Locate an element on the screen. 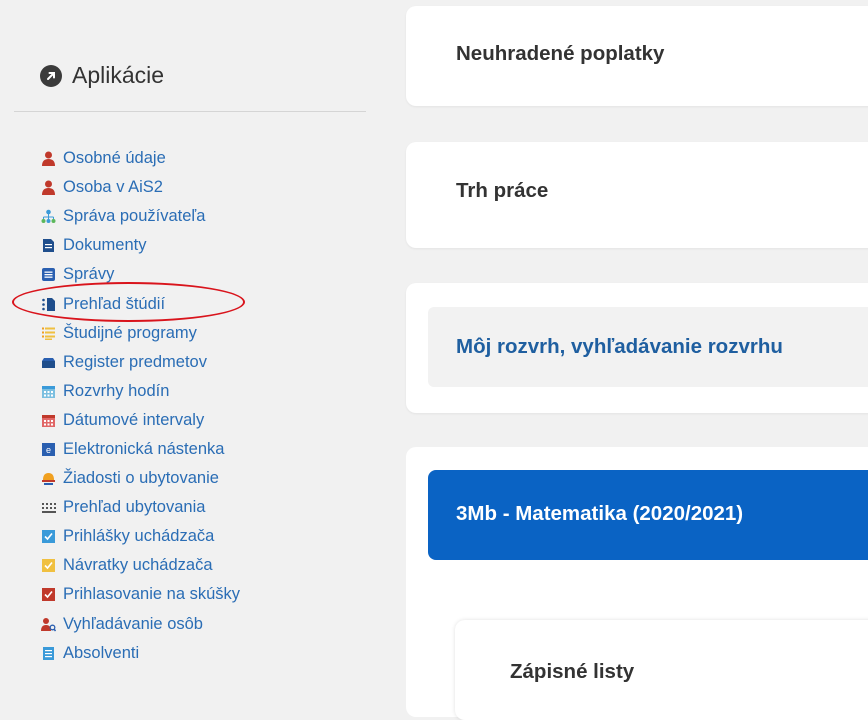  app-link-label: Žiadosti o ubytovanie is located at coordinates (141, 478).